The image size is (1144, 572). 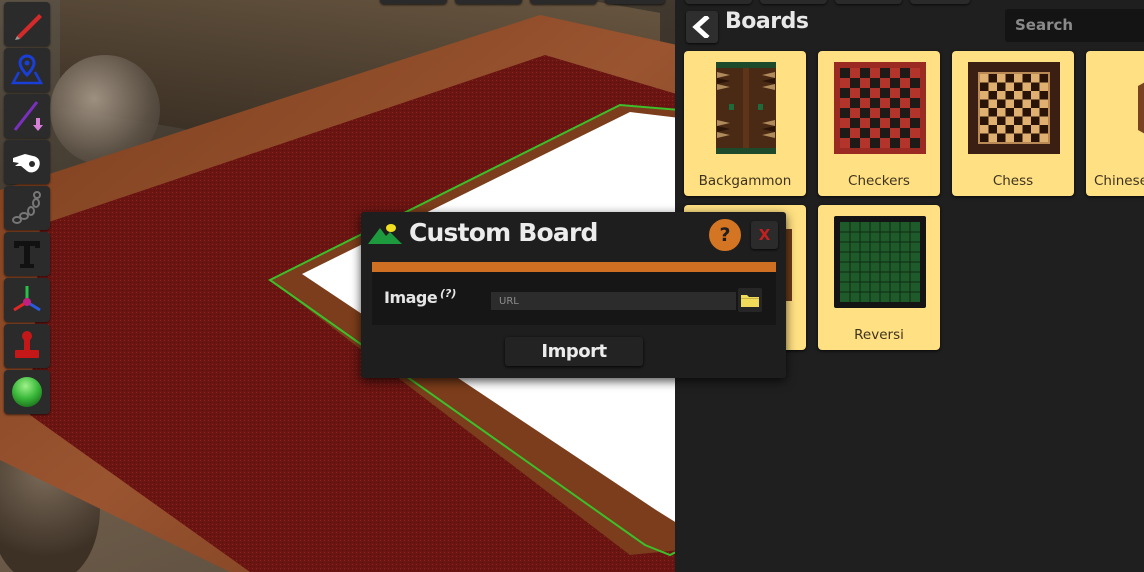 I want to click on board-card-chess: Chess, so click(x=1013, y=123).